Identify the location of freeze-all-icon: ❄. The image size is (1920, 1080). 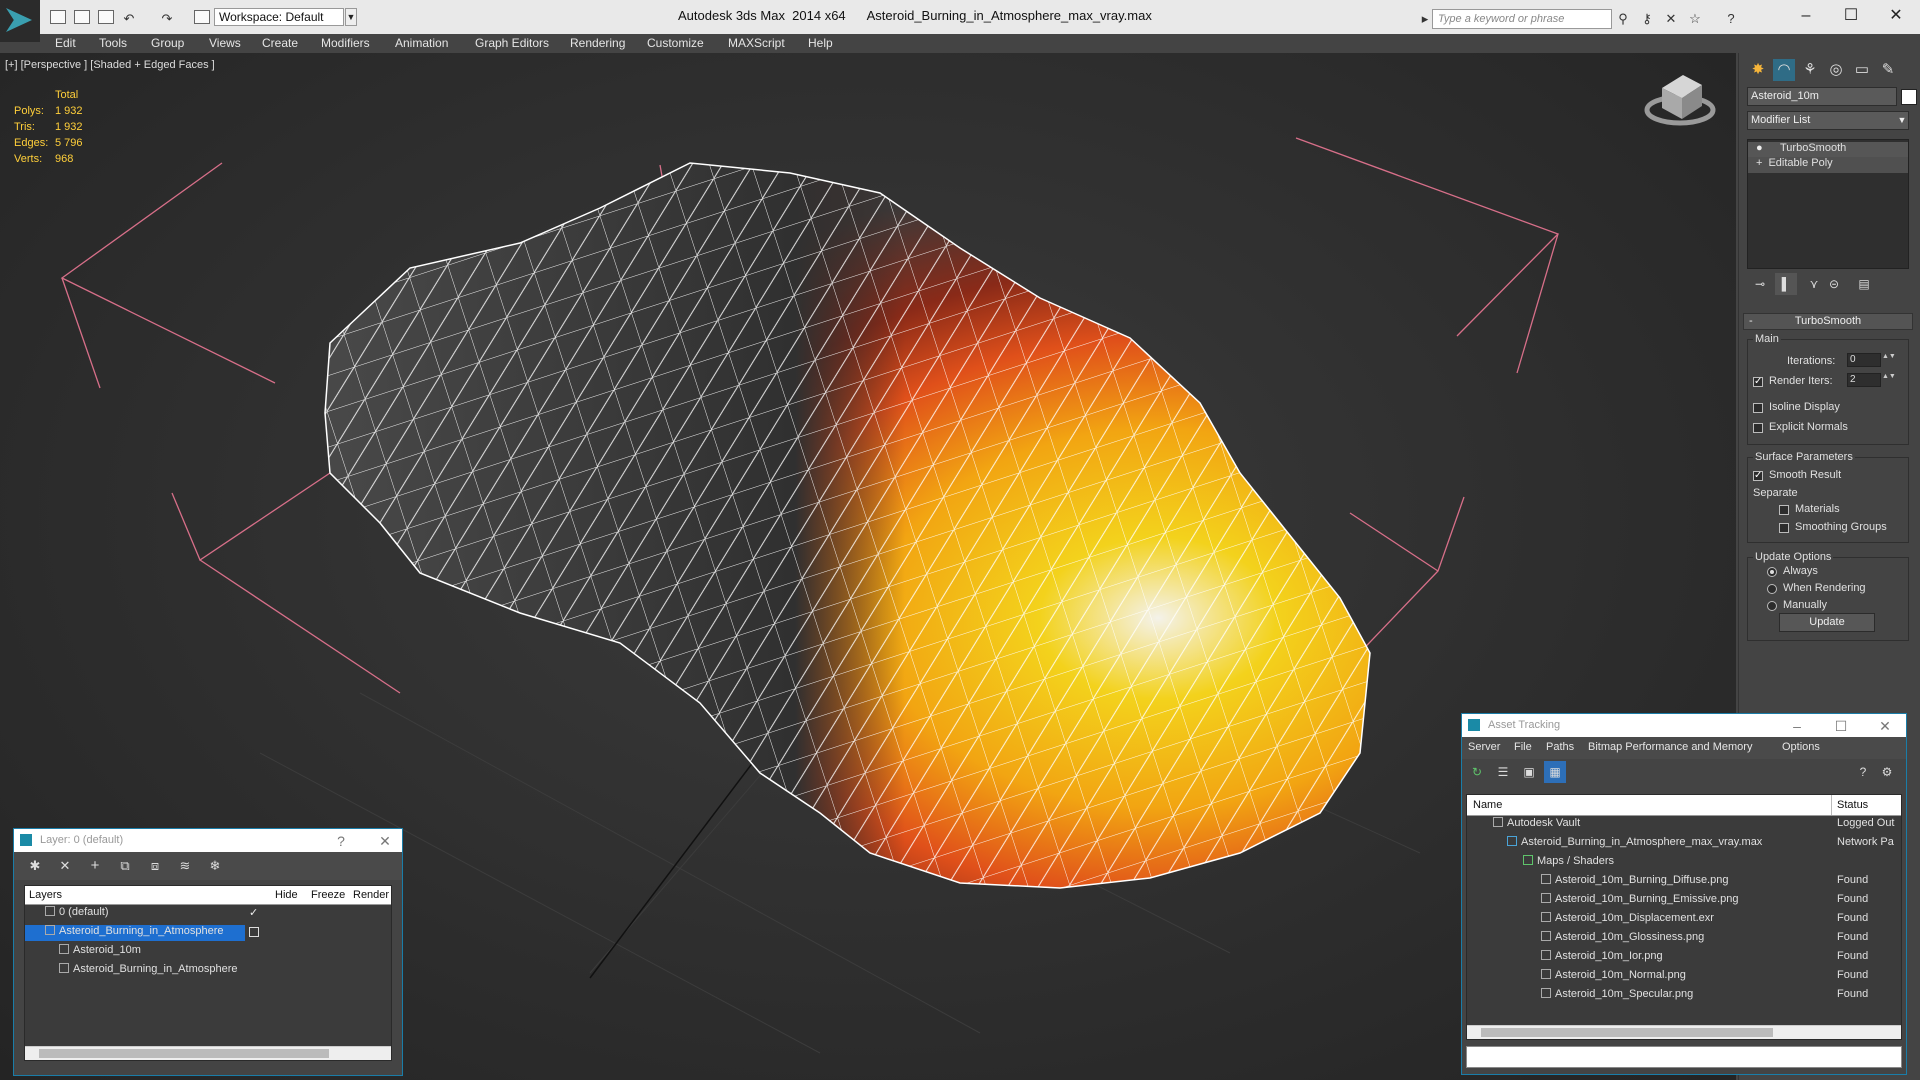
(215, 866).